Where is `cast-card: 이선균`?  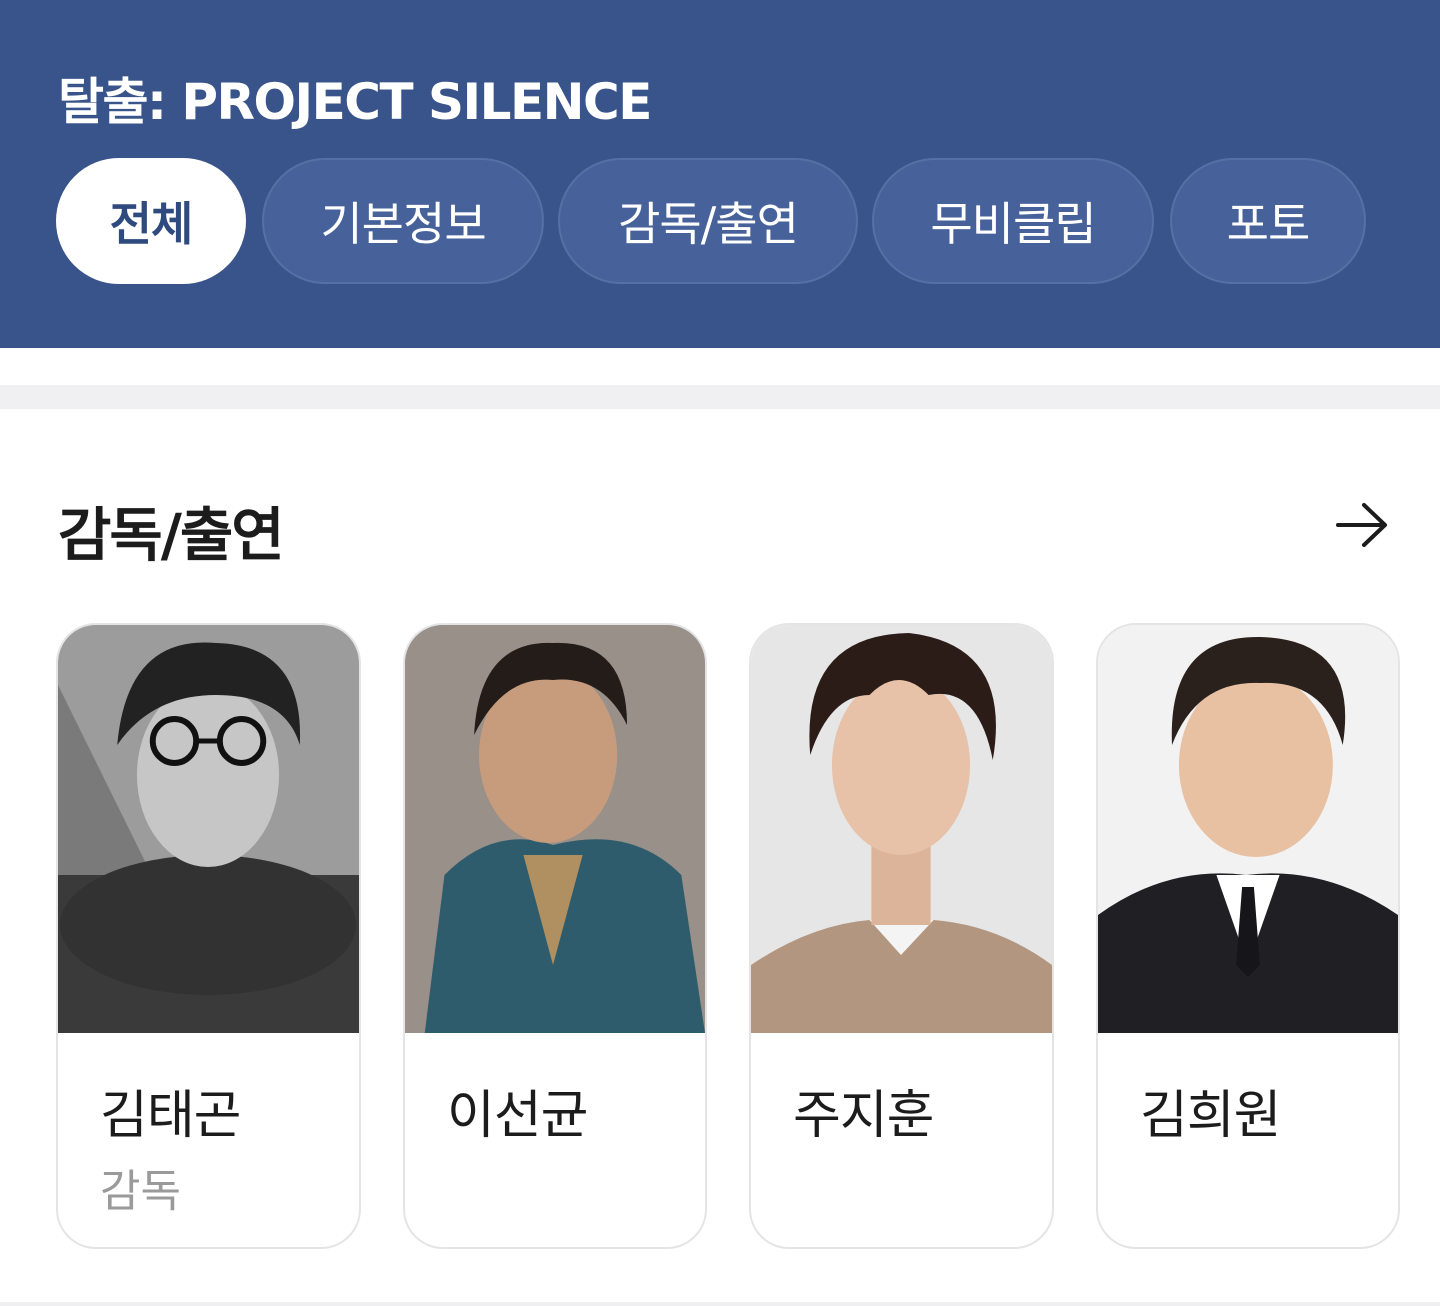 cast-card: 이선균 is located at coordinates (555, 936).